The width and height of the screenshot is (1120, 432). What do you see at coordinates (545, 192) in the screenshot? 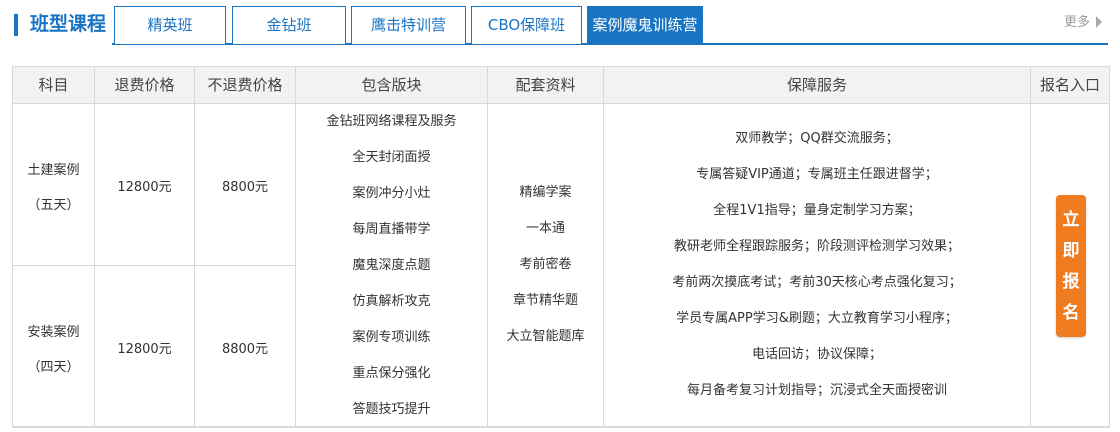
I see `list-item: 精编学案` at bounding box center [545, 192].